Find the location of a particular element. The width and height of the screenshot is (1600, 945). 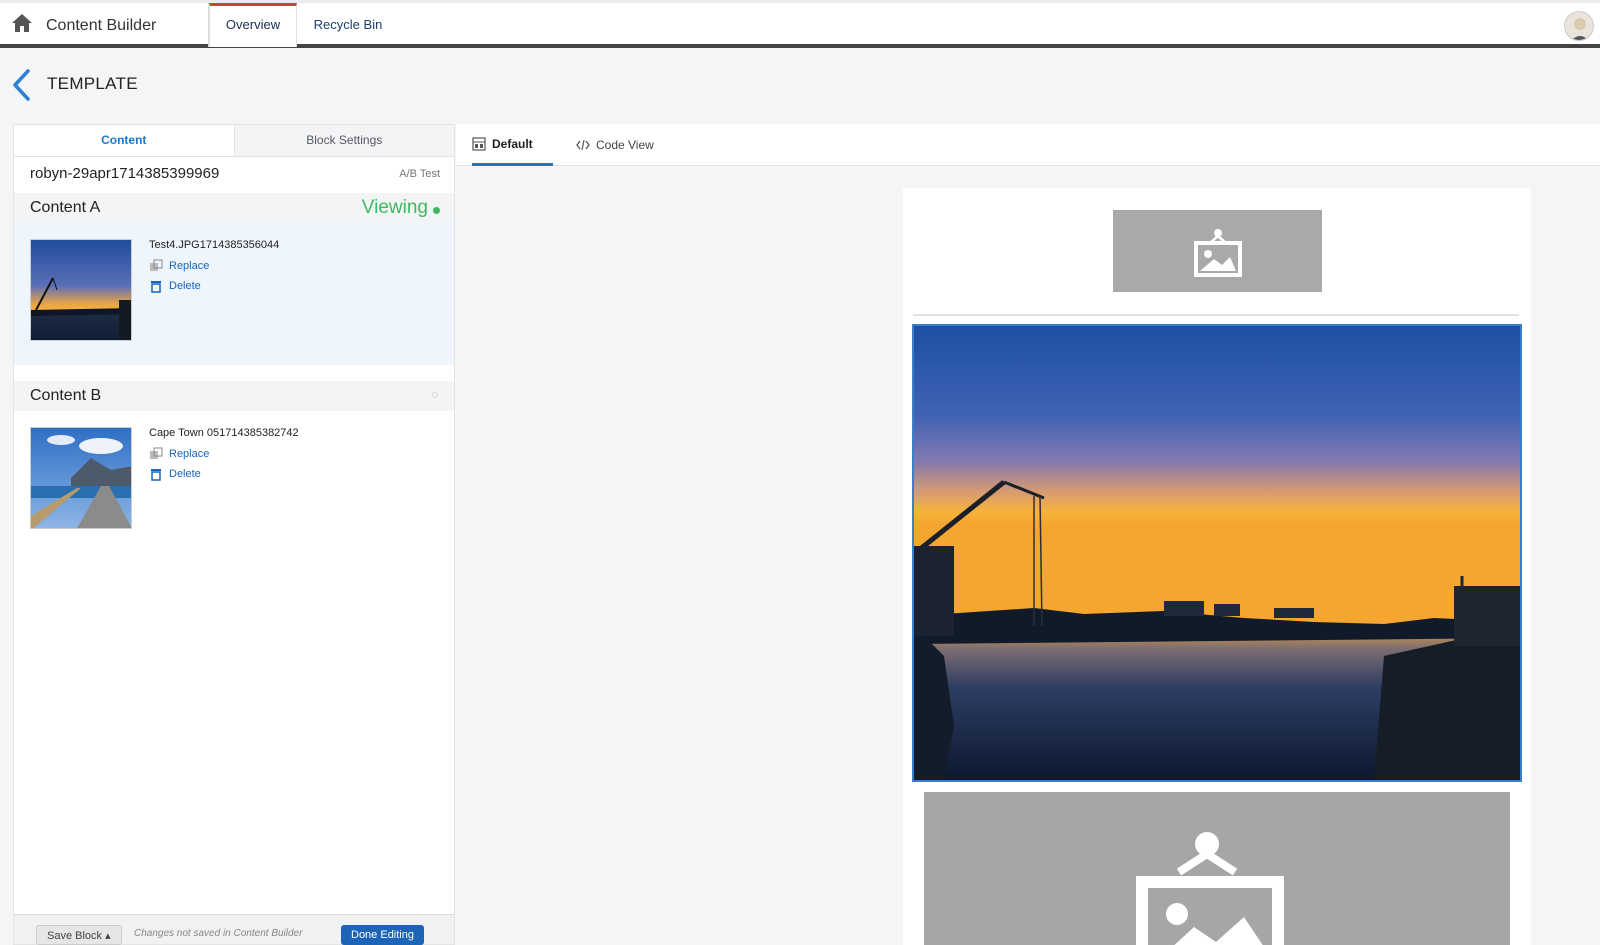

content-a-label: Content A is located at coordinates (65, 207).